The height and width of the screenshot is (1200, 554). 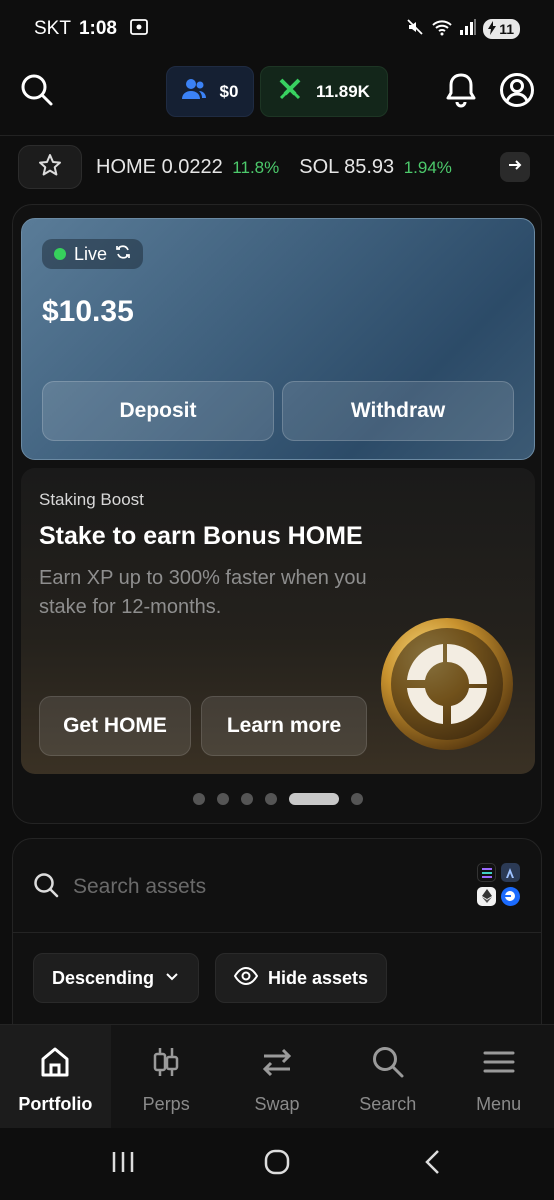 What do you see at coordinates (55, 1064) in the screenshot?
I see `home-icon` at bounding box center [55, 1064].